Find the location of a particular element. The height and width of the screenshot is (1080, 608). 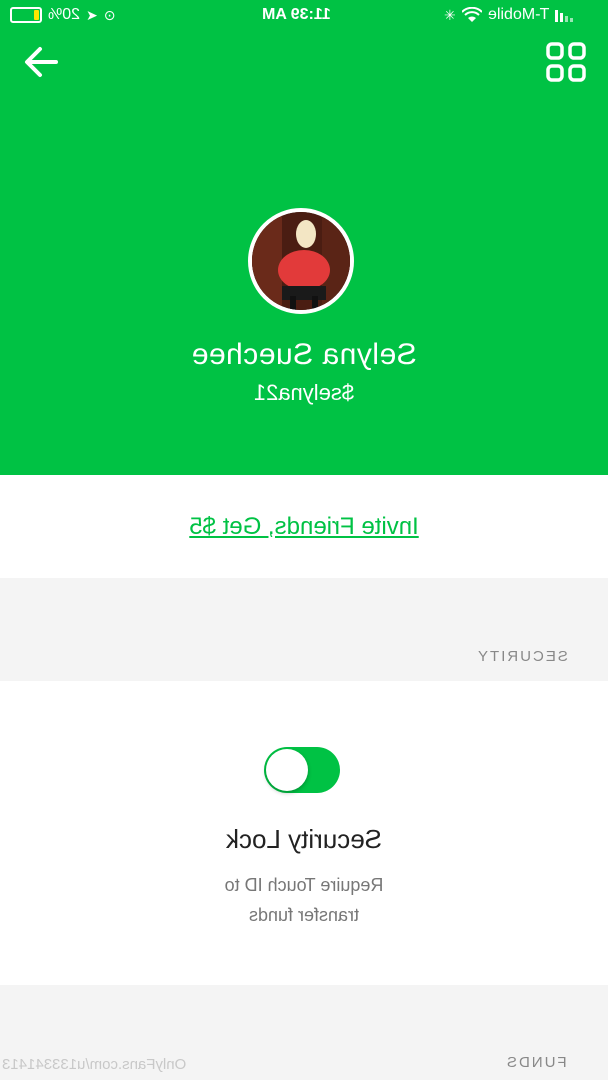

status-right: ✳ T-Mobile is located at coordinates (509, 15).